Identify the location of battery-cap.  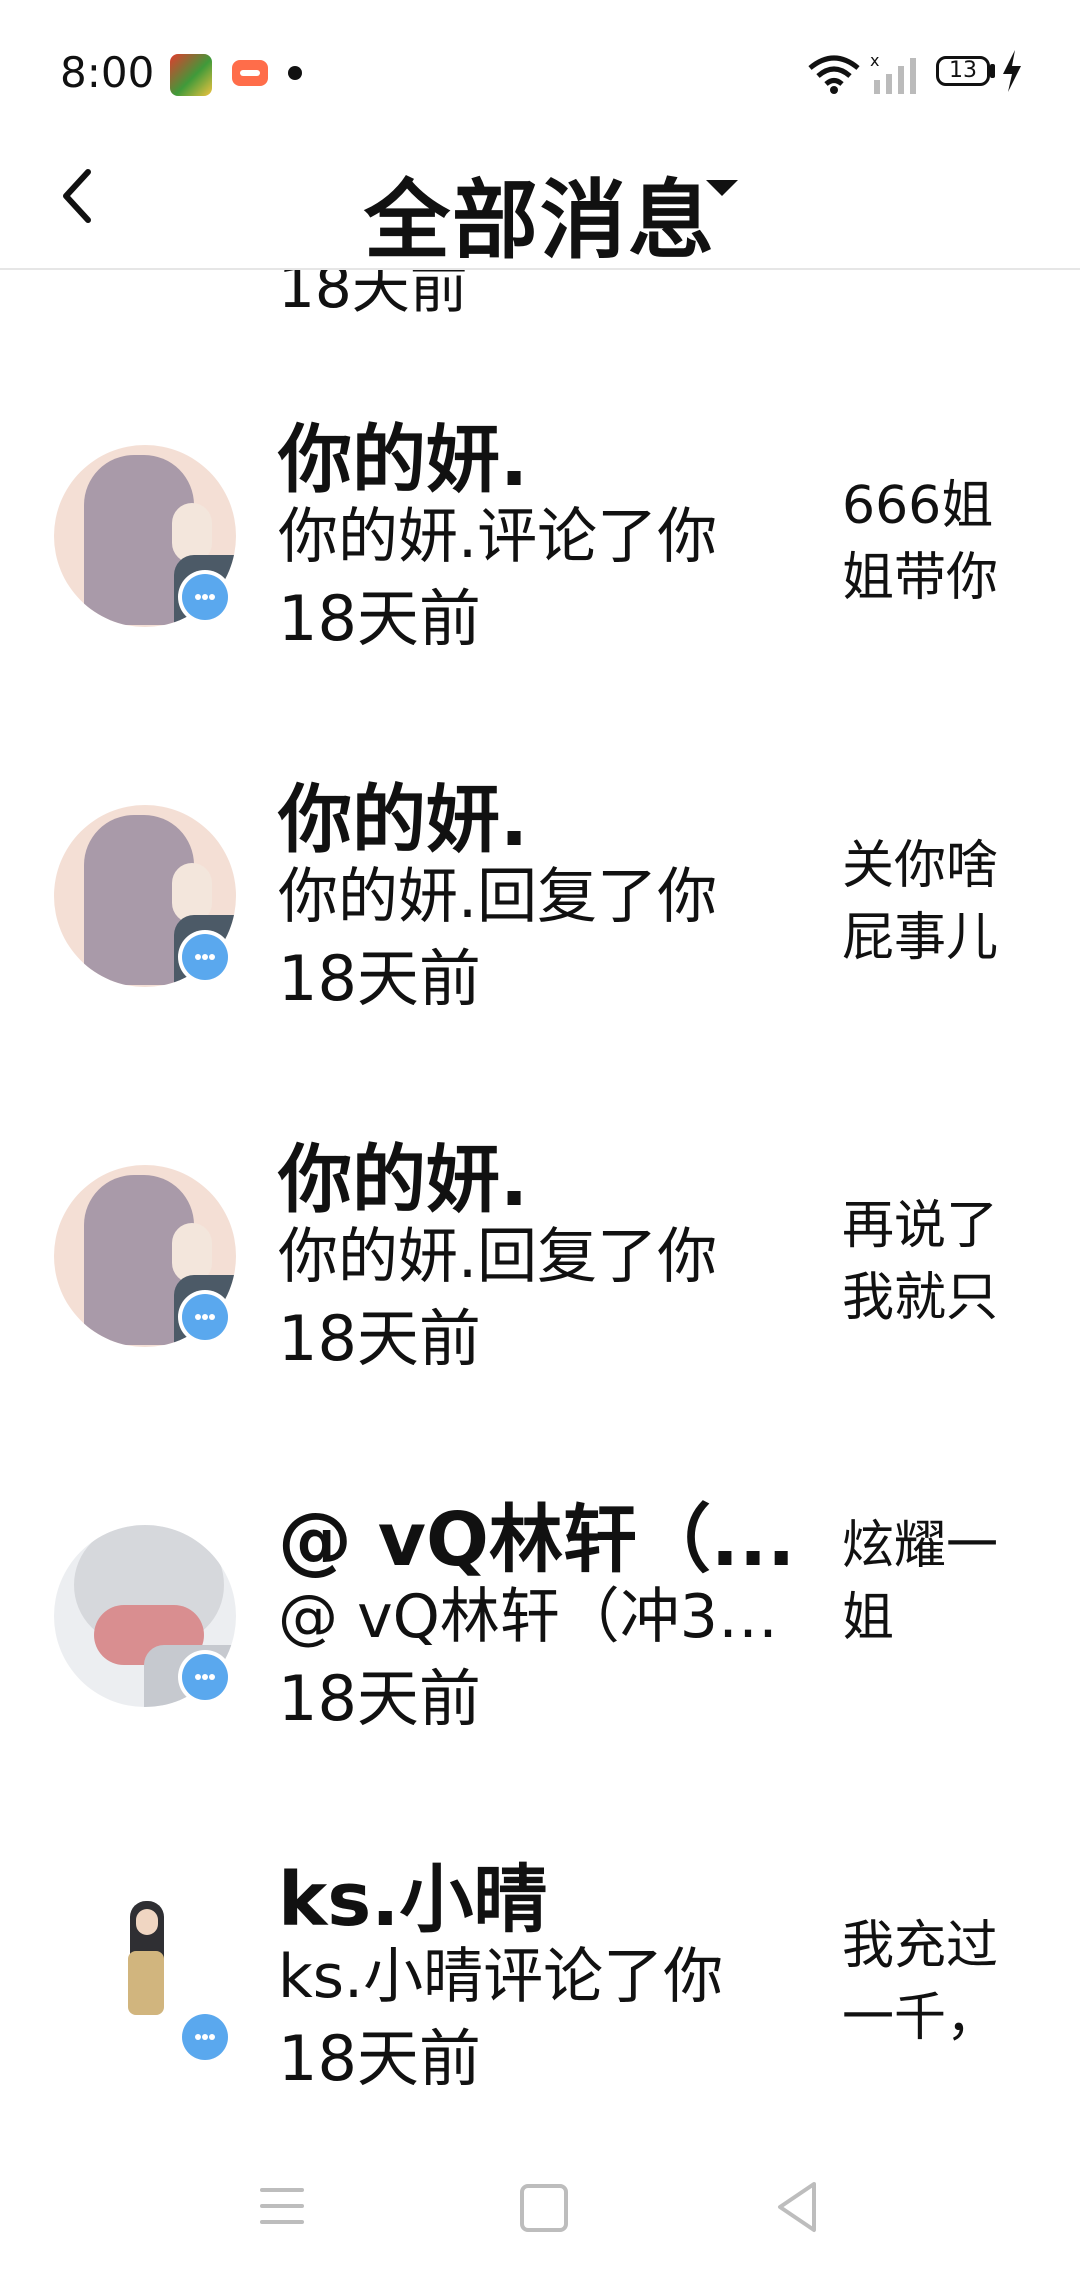
(992, 71).